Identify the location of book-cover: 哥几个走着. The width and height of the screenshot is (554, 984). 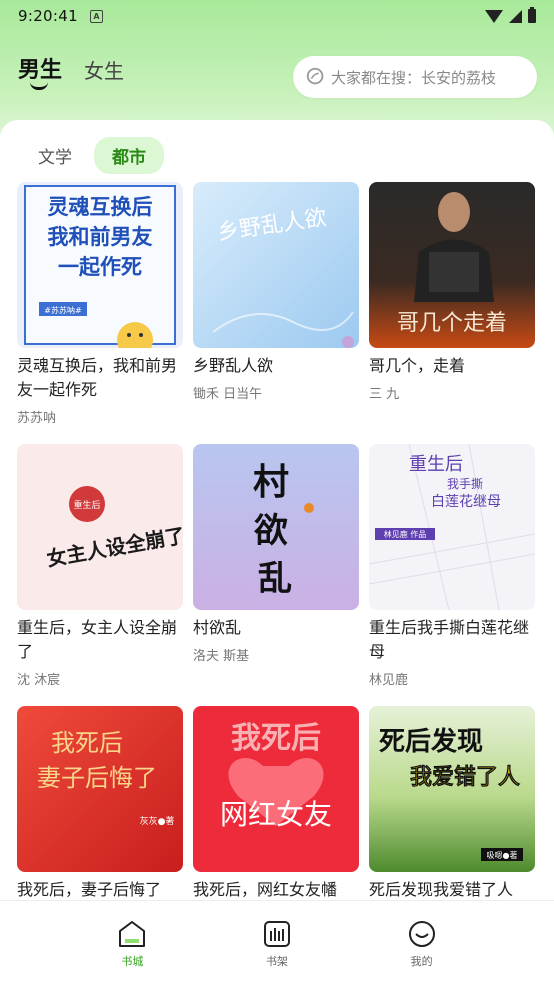
(452, 265).